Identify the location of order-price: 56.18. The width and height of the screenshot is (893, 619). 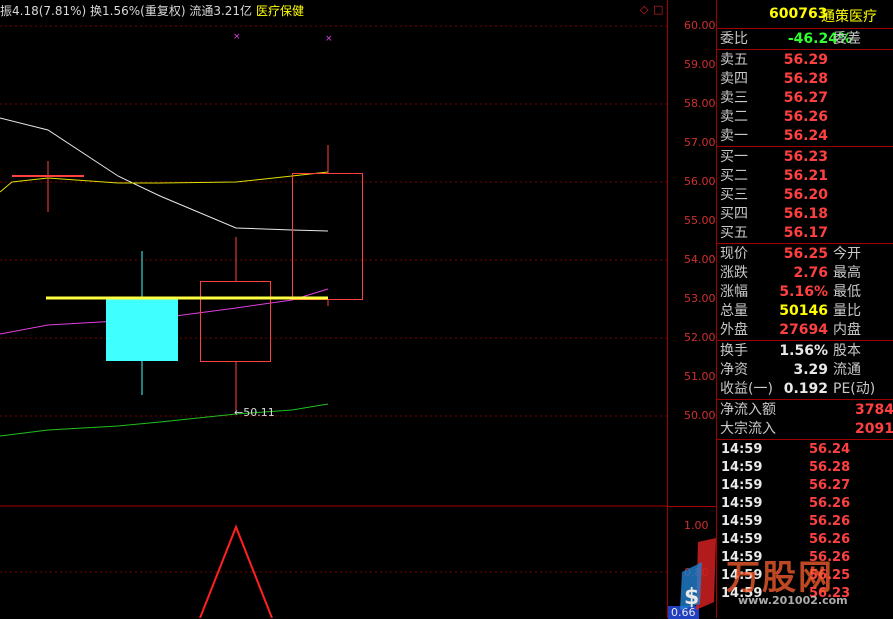
(805, 214).